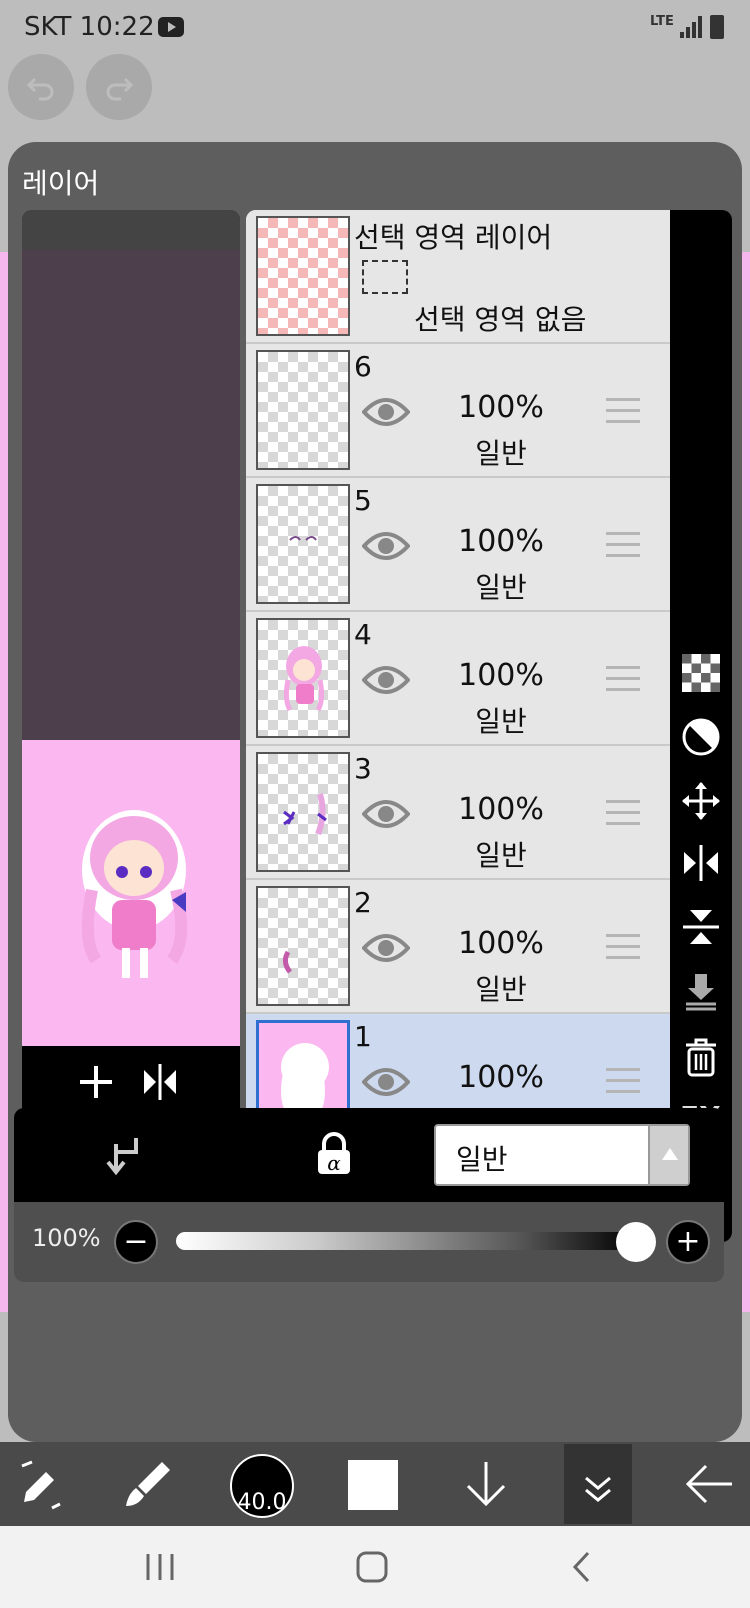 Image resolution: width=750 pixels, height=1608 pixels. I want to click on selection-marquee-icon, so click(385, 277).